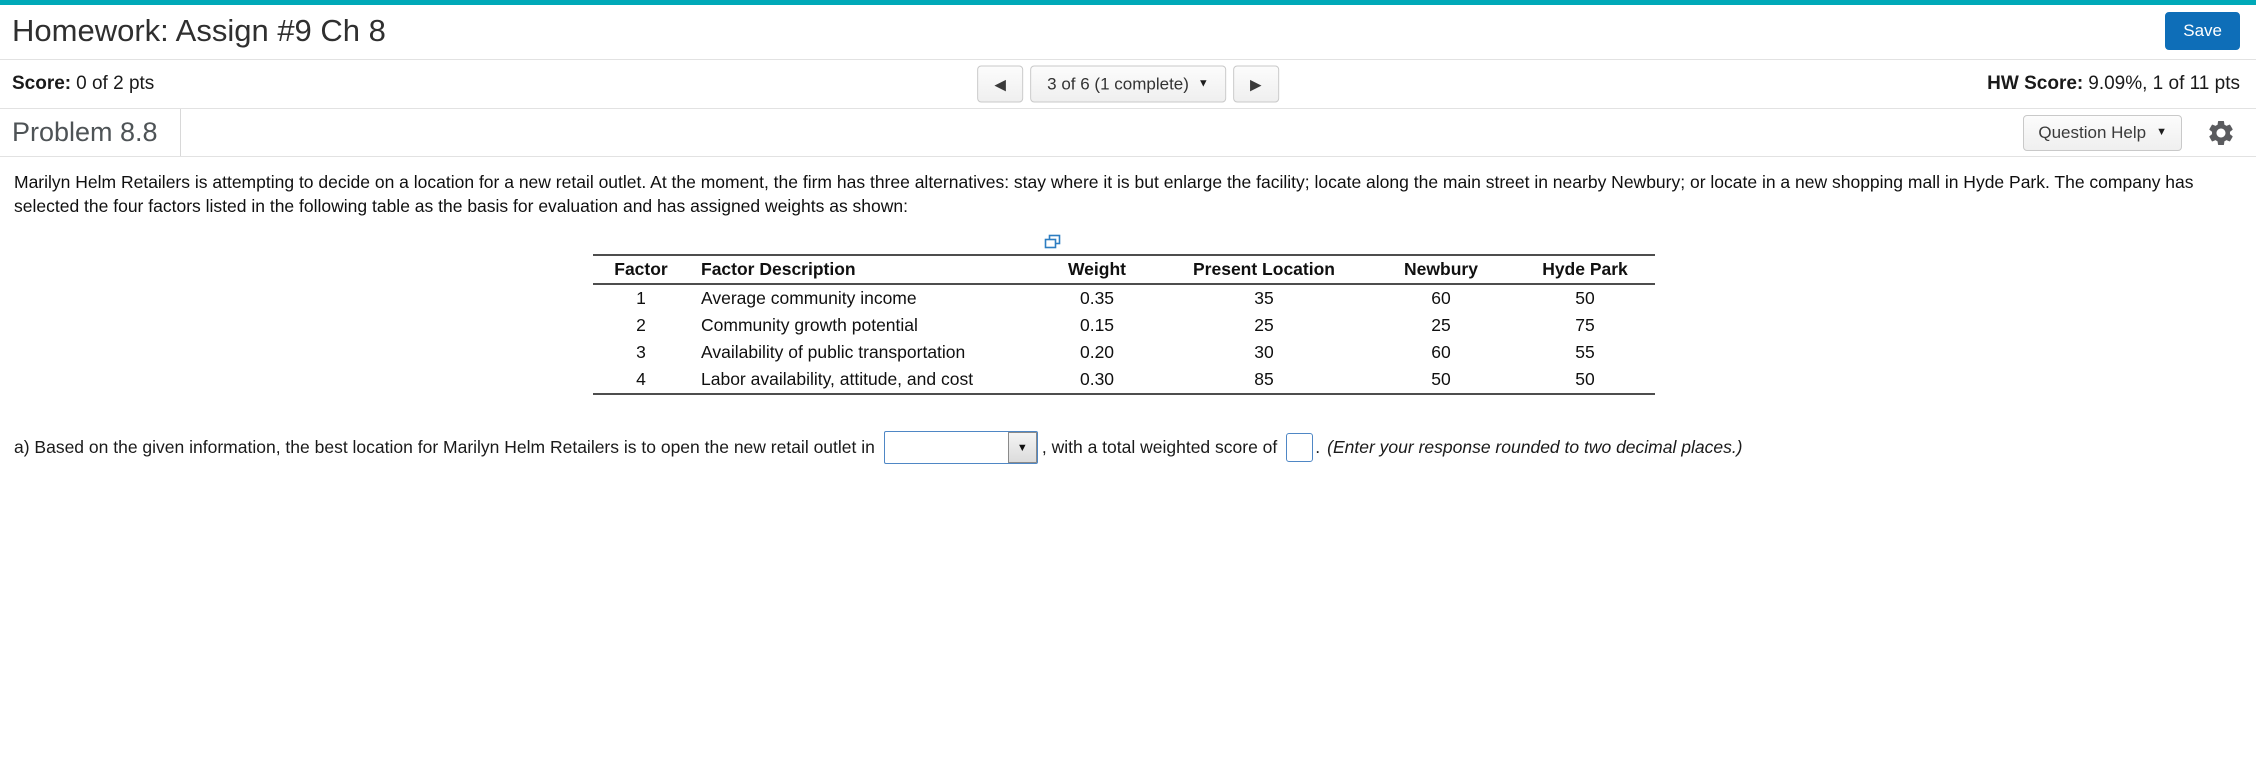  I want to click on table-header-newbury: Newbury, so click(1441, 270).